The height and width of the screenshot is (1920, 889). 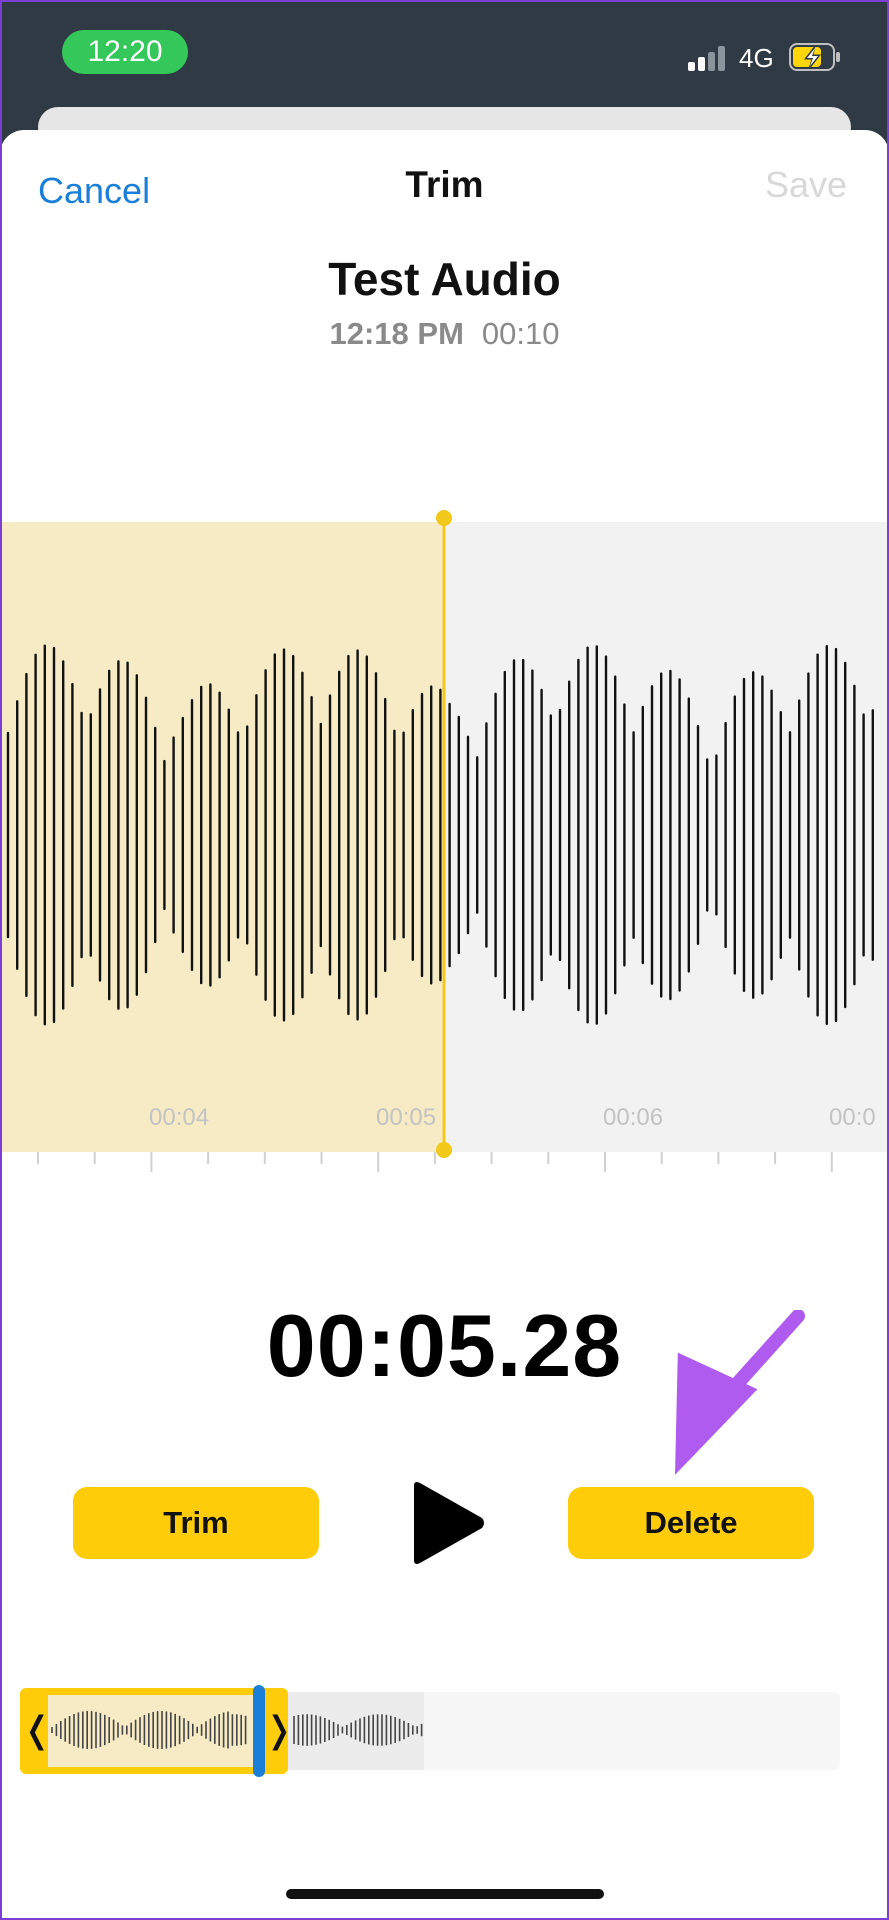 I want to click on trim-handle-left: ❬, so click(x=37, y=1730).